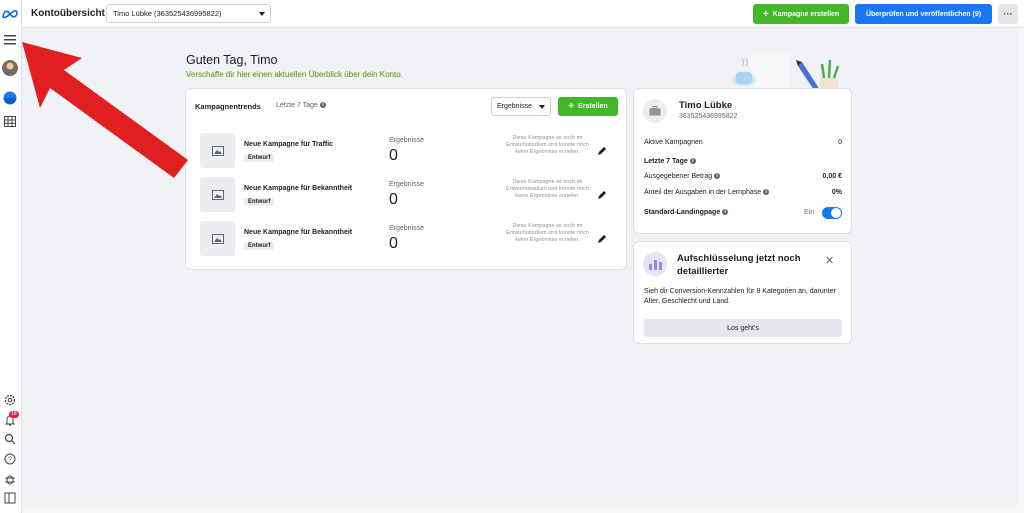 The image size is (1024, 513). I want to click on toggle-state-label: Ein, so click(809, 212).